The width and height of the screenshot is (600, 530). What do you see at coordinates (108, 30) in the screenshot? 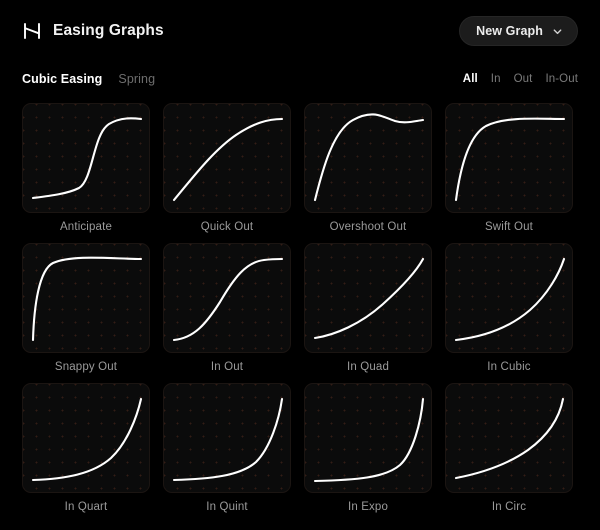
I see `page-title: Easing Graphs` at bounding box center [108, 30].